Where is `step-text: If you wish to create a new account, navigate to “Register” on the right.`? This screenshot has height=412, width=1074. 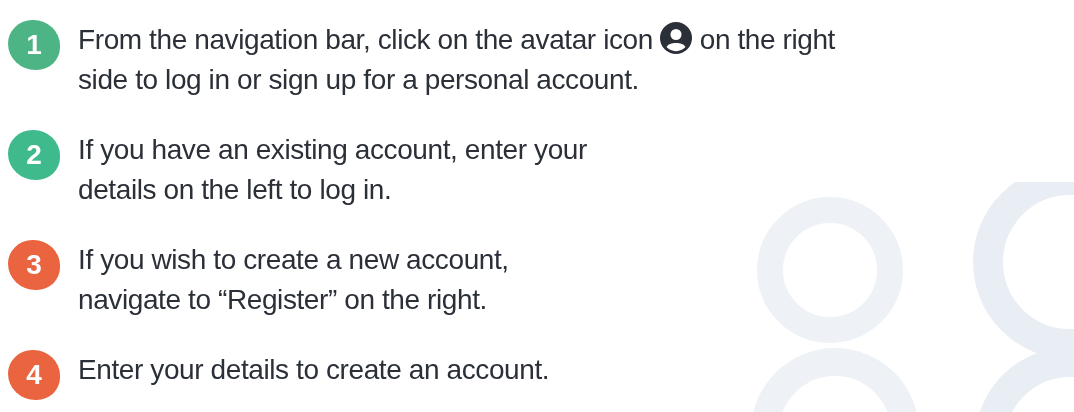 step-text: If you wish to create a new account, navigate to “Register” on the right. is located at coordinates (293, 280).